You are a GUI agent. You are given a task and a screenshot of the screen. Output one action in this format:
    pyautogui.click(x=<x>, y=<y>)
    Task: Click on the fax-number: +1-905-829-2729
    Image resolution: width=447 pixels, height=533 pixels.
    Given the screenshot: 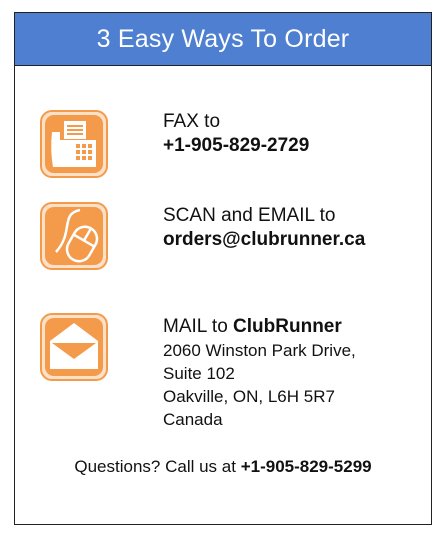 What is the action you would take?
    pyautogui.click(x=236, y=145)
    